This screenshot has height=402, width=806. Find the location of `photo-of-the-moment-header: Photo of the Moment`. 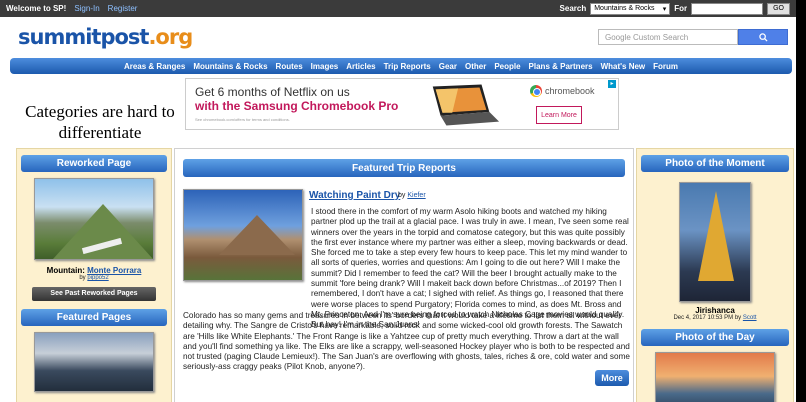

photo-of-the-moment-header: Photo of the Moment is located at coordinates (715, 163).